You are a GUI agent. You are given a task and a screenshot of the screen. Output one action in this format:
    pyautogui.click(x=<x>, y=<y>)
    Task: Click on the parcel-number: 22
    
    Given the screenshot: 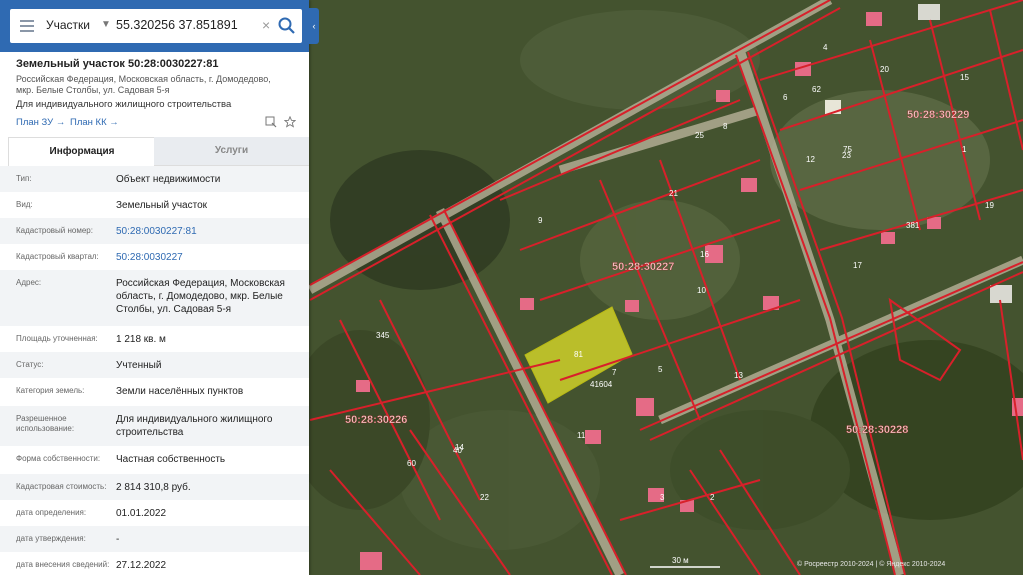 What is the action you would take?
    pyautogui.click(x=484, y=497)
    